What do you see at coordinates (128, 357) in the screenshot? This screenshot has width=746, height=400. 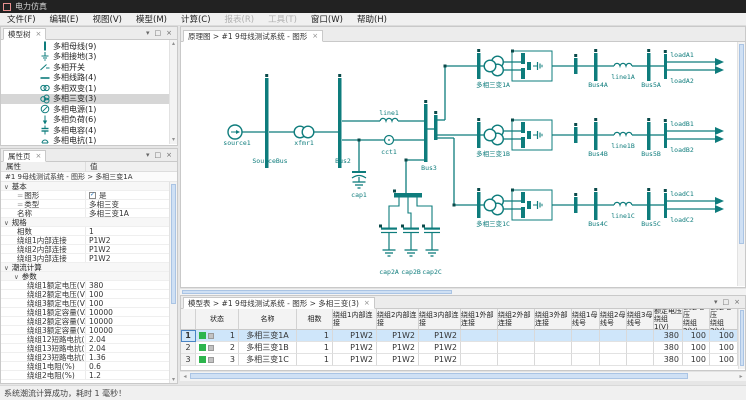 I see `property-value: 1.36` at bounding box center [128, 357].